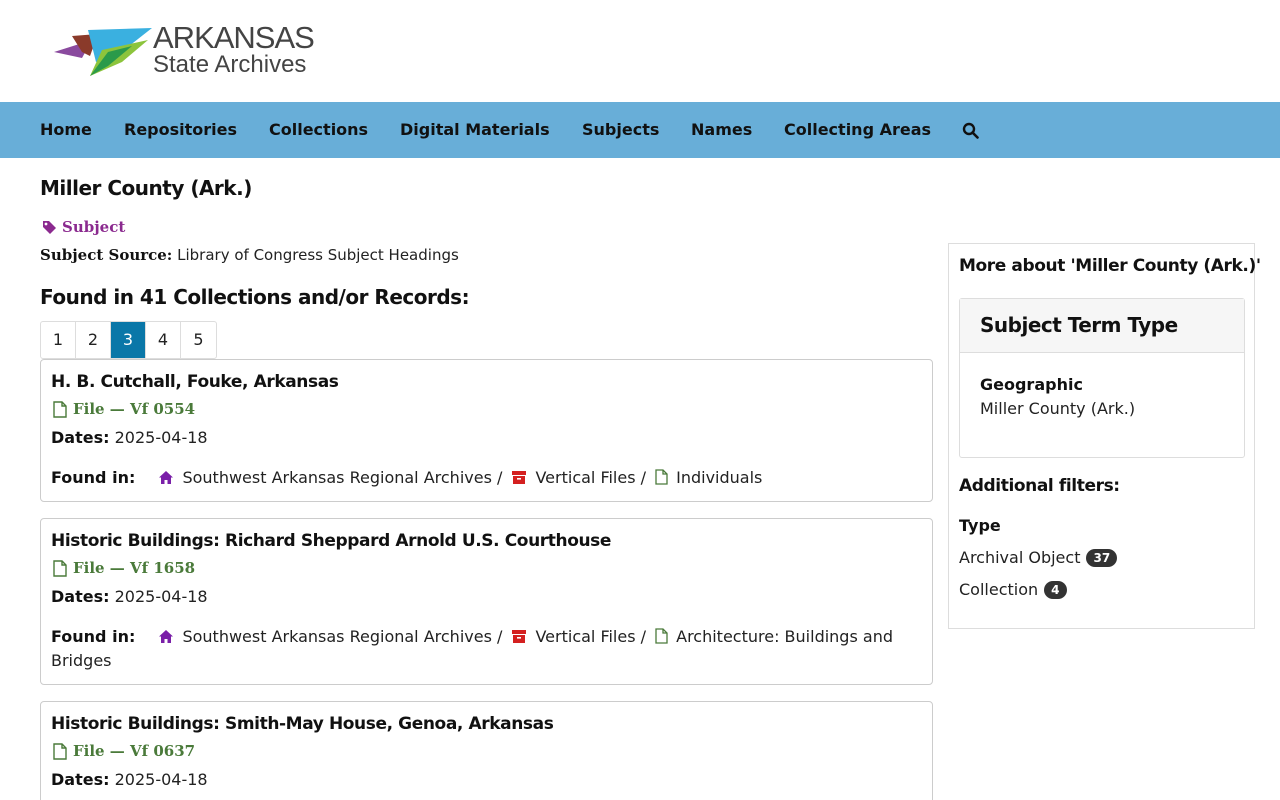 The width and height of the screenshot is (1280, 800). I want to click on record-type-label: File — Vf 0554, so click(134, 409).